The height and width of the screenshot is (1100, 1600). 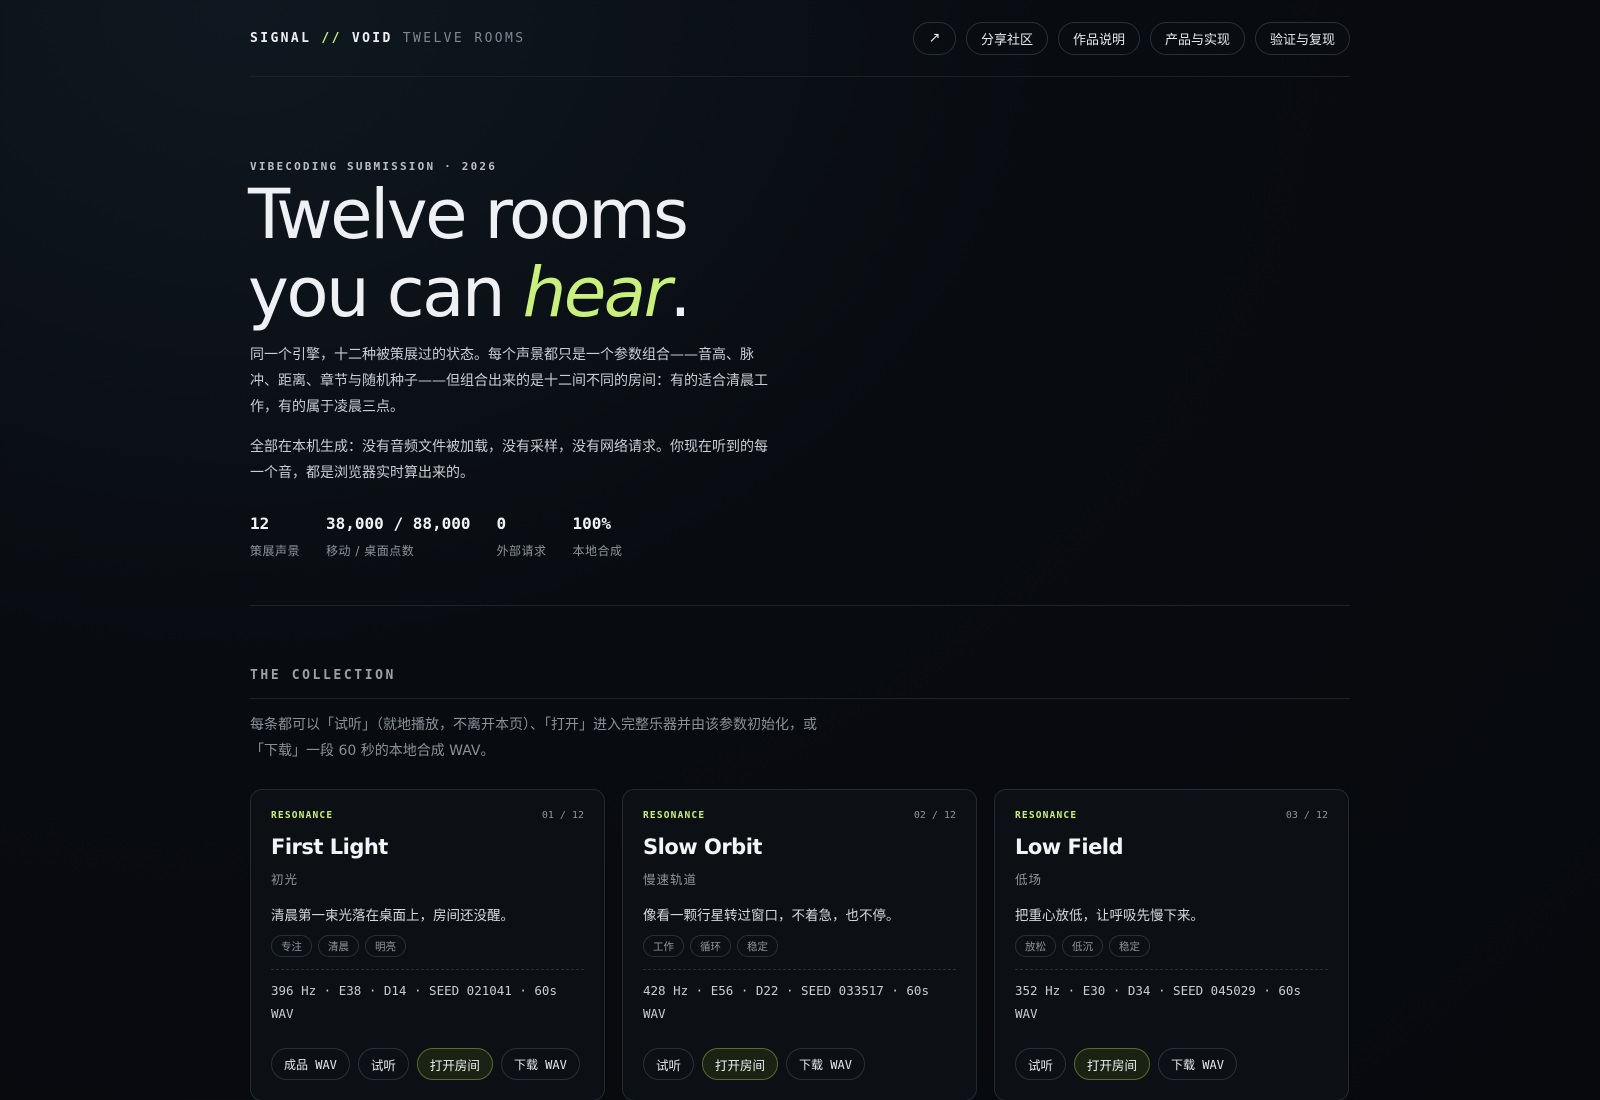 I want to click on card-description: 像看一颗行星转过窗口，不着急，也不停。, so click(x=771, y=916).